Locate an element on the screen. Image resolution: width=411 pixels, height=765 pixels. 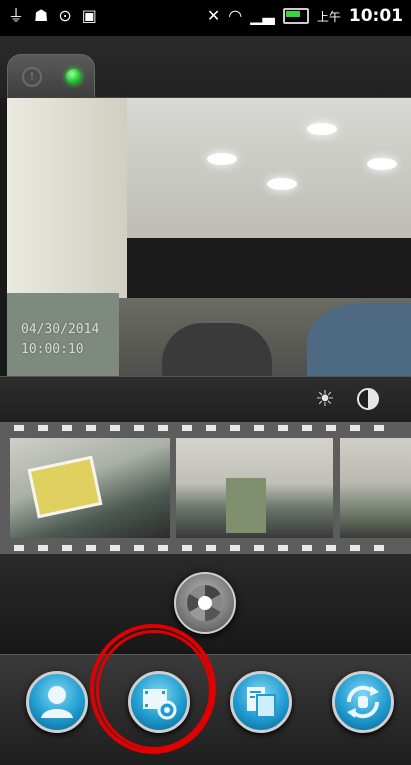
timestamp-date: 04/30/2014 is located at coordinates (60, 329).